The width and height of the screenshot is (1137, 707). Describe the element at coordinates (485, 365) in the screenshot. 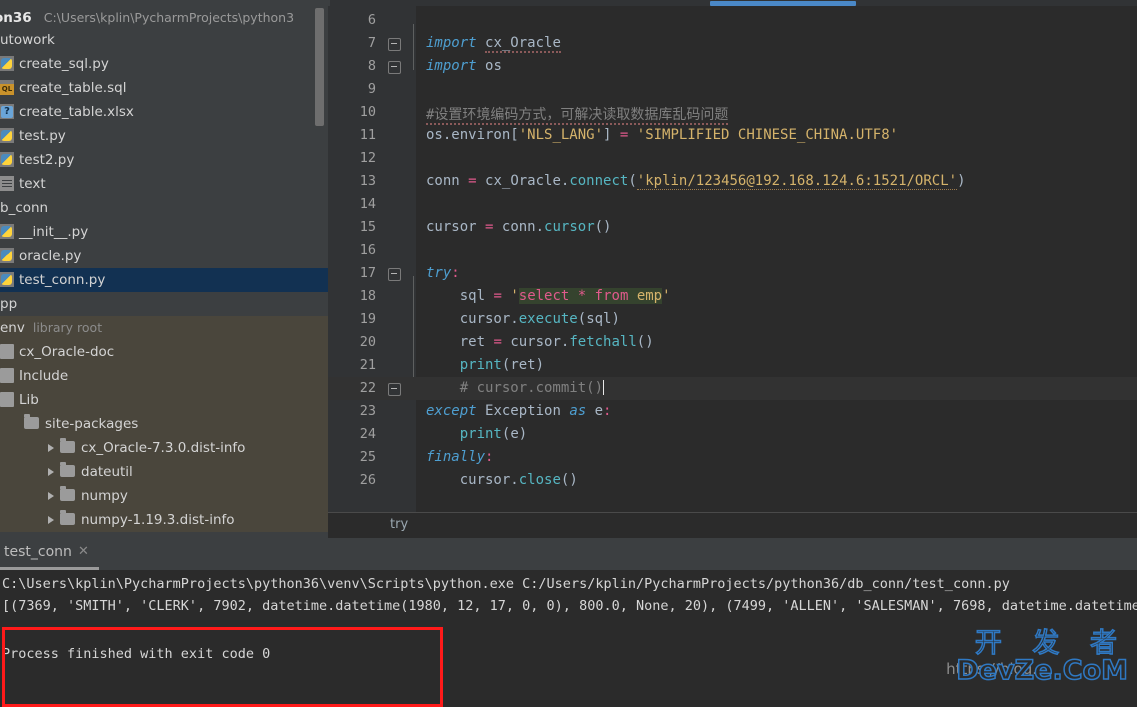

I see `code-line: print(ret)` at that location.